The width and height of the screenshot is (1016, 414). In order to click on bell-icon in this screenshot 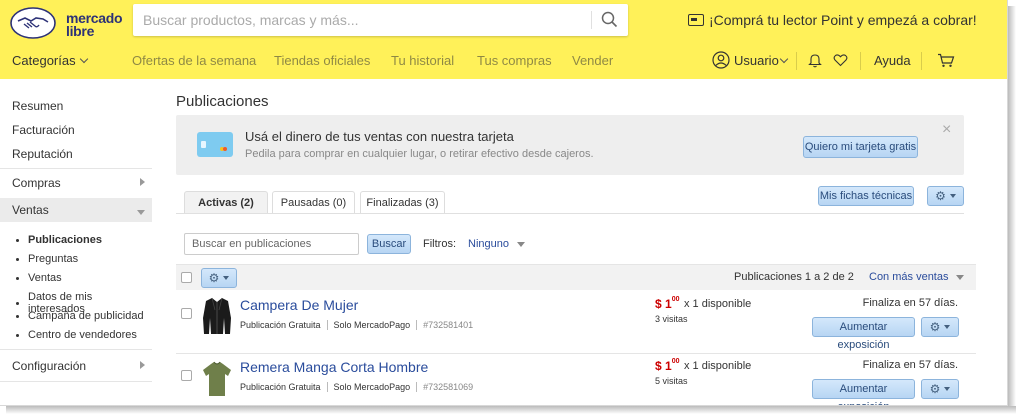, I will do `click(815, 61)`.